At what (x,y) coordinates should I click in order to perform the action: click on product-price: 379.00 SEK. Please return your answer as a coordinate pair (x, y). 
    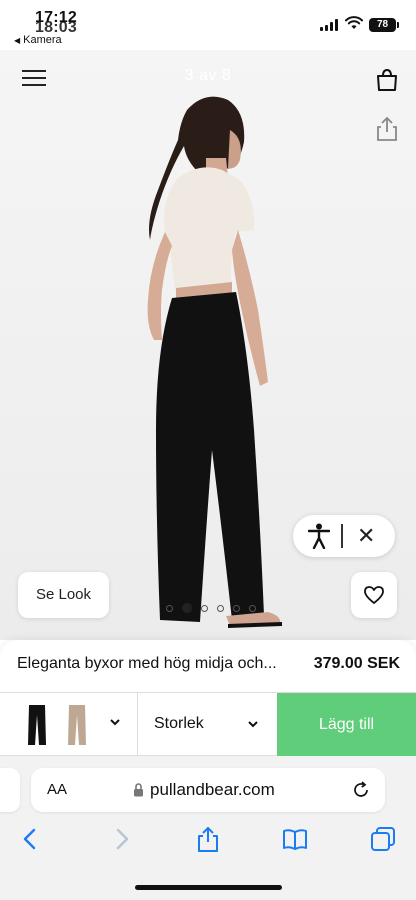
    Looking at the image, I should click on (356, 663).